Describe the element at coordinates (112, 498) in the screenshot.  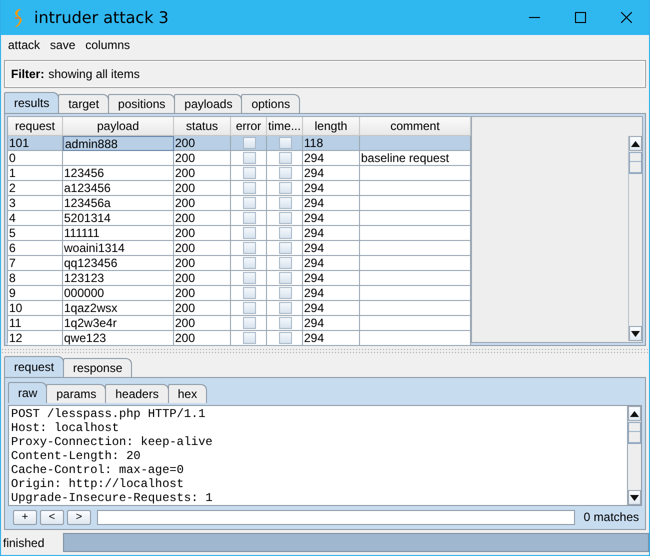
I see `request-line: Upgrade-Insecure-Requests: 1` at that location.